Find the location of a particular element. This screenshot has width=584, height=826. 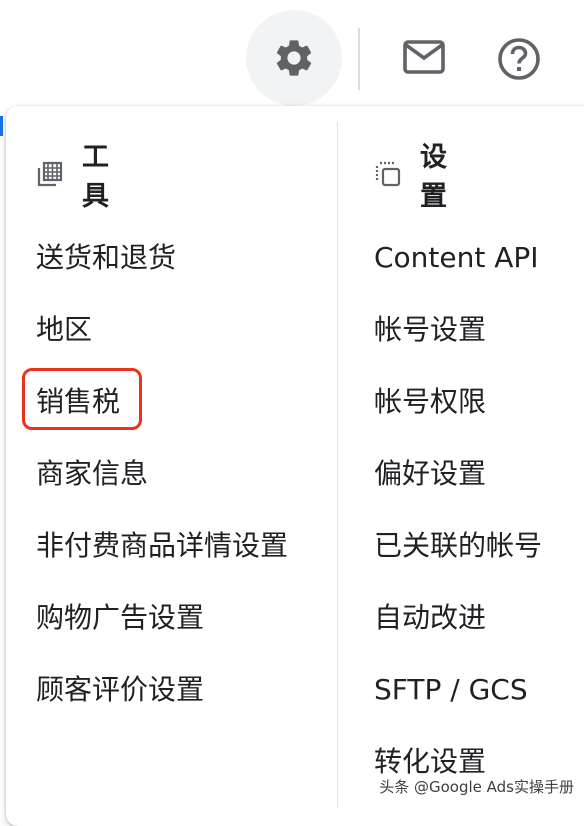

menu-item-shopping-ads-settings: 购物广告设置 is located at coordinates (120, 618).